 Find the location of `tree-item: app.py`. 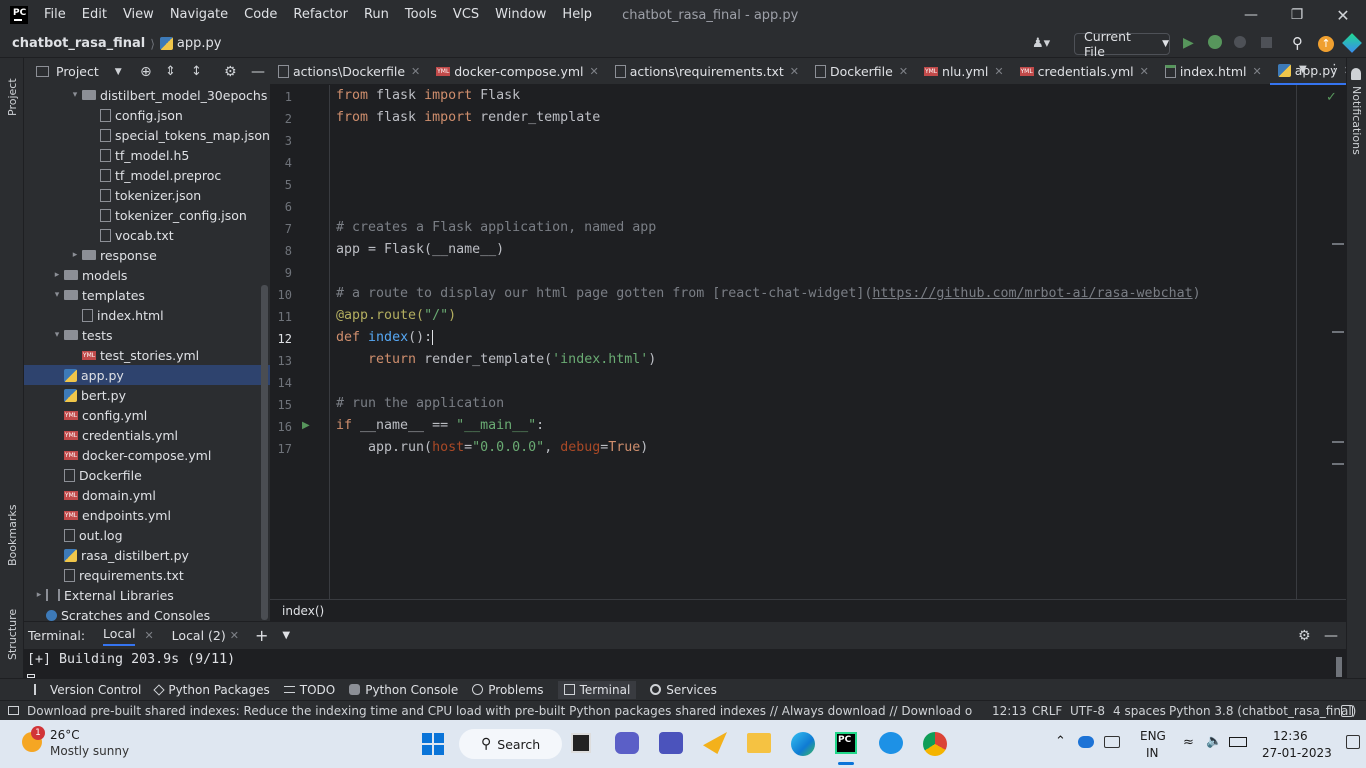

tree-item: app.py is located at coordinates (147, 375).